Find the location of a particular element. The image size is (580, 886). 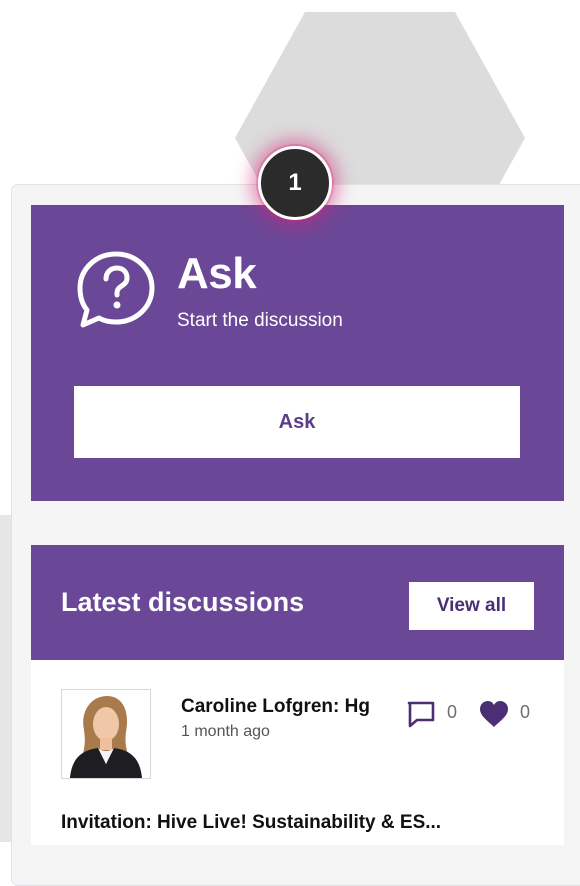

view-all-button: View all is located at coordinates (471, 606).